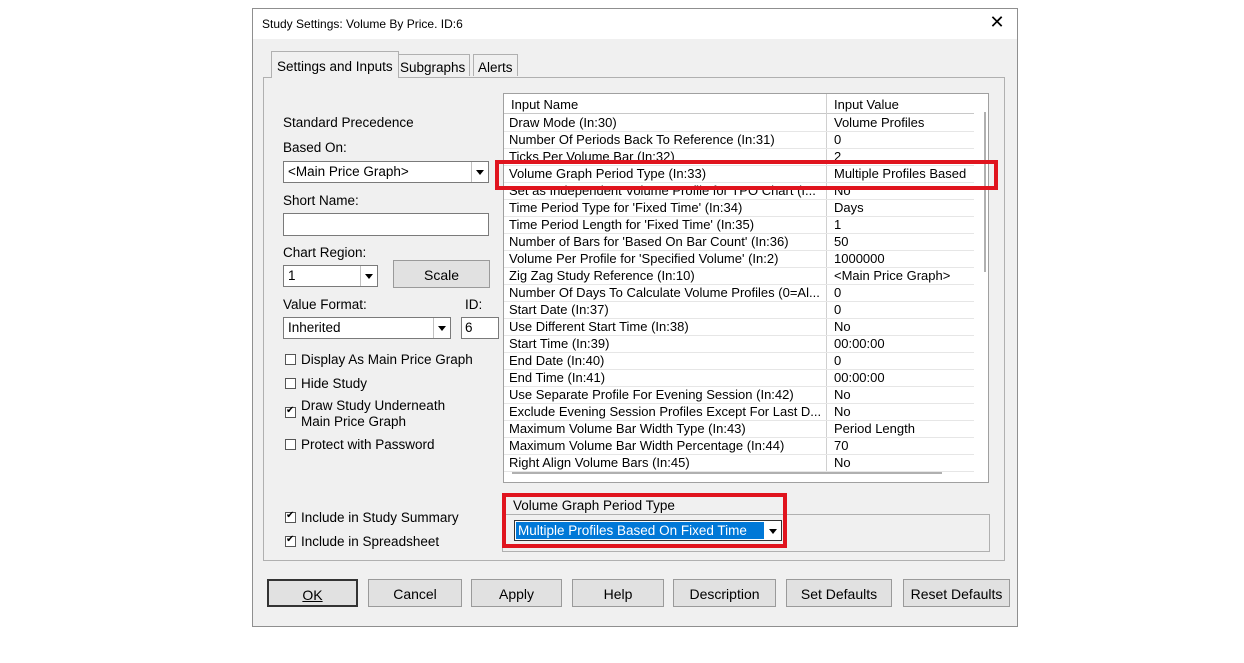  What do you see at coordinates (348, 171) in the screenshot?
I see `based-on-value: <Main Price Graph>` at bounding box center [348, 171].